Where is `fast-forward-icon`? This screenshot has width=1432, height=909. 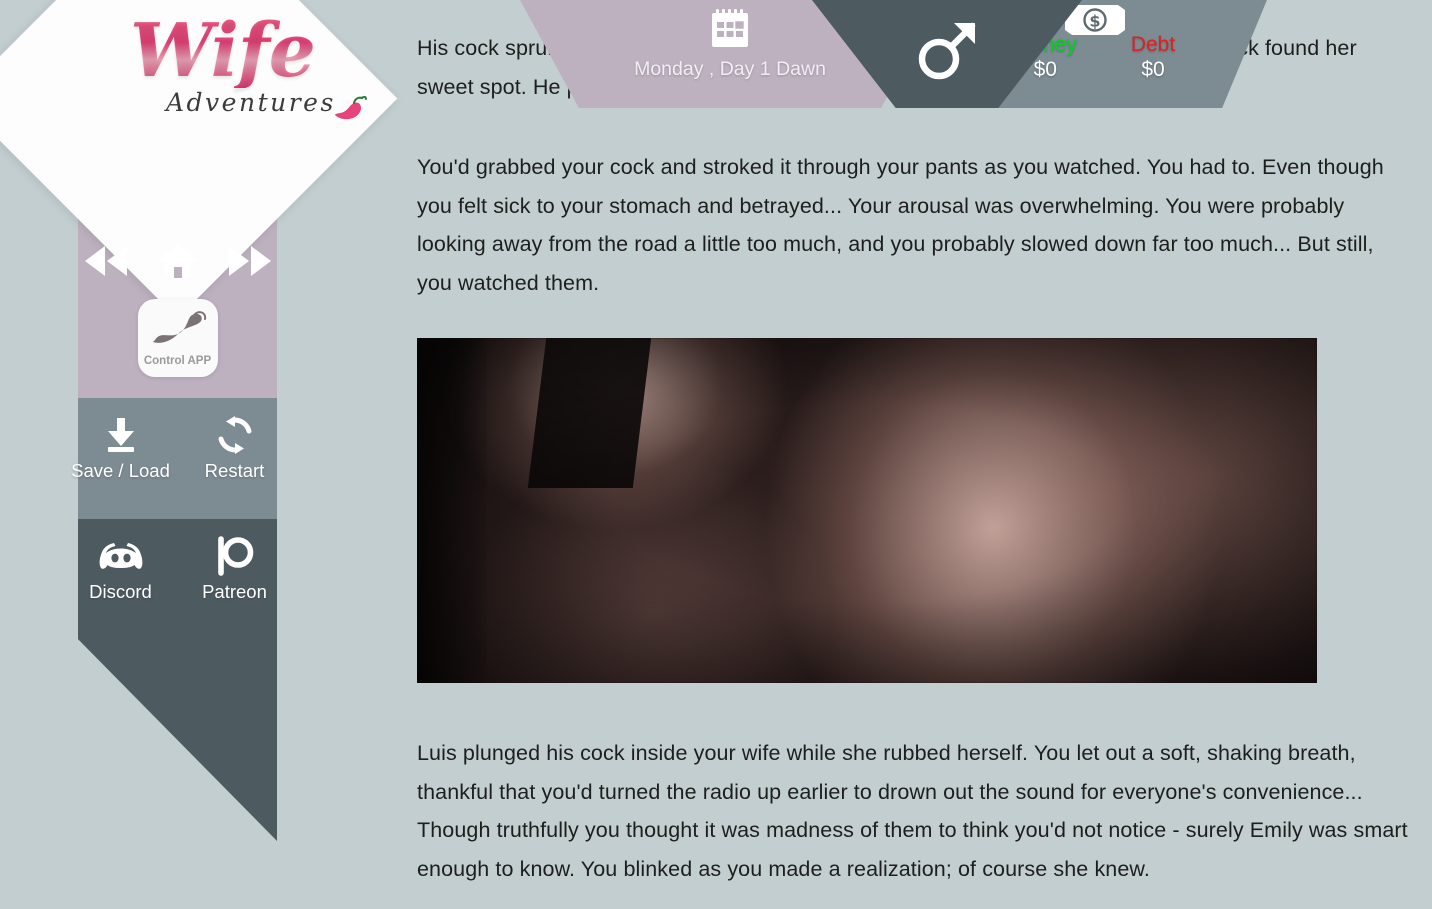
fast-forward-icon is located at coordinates (250, 263).